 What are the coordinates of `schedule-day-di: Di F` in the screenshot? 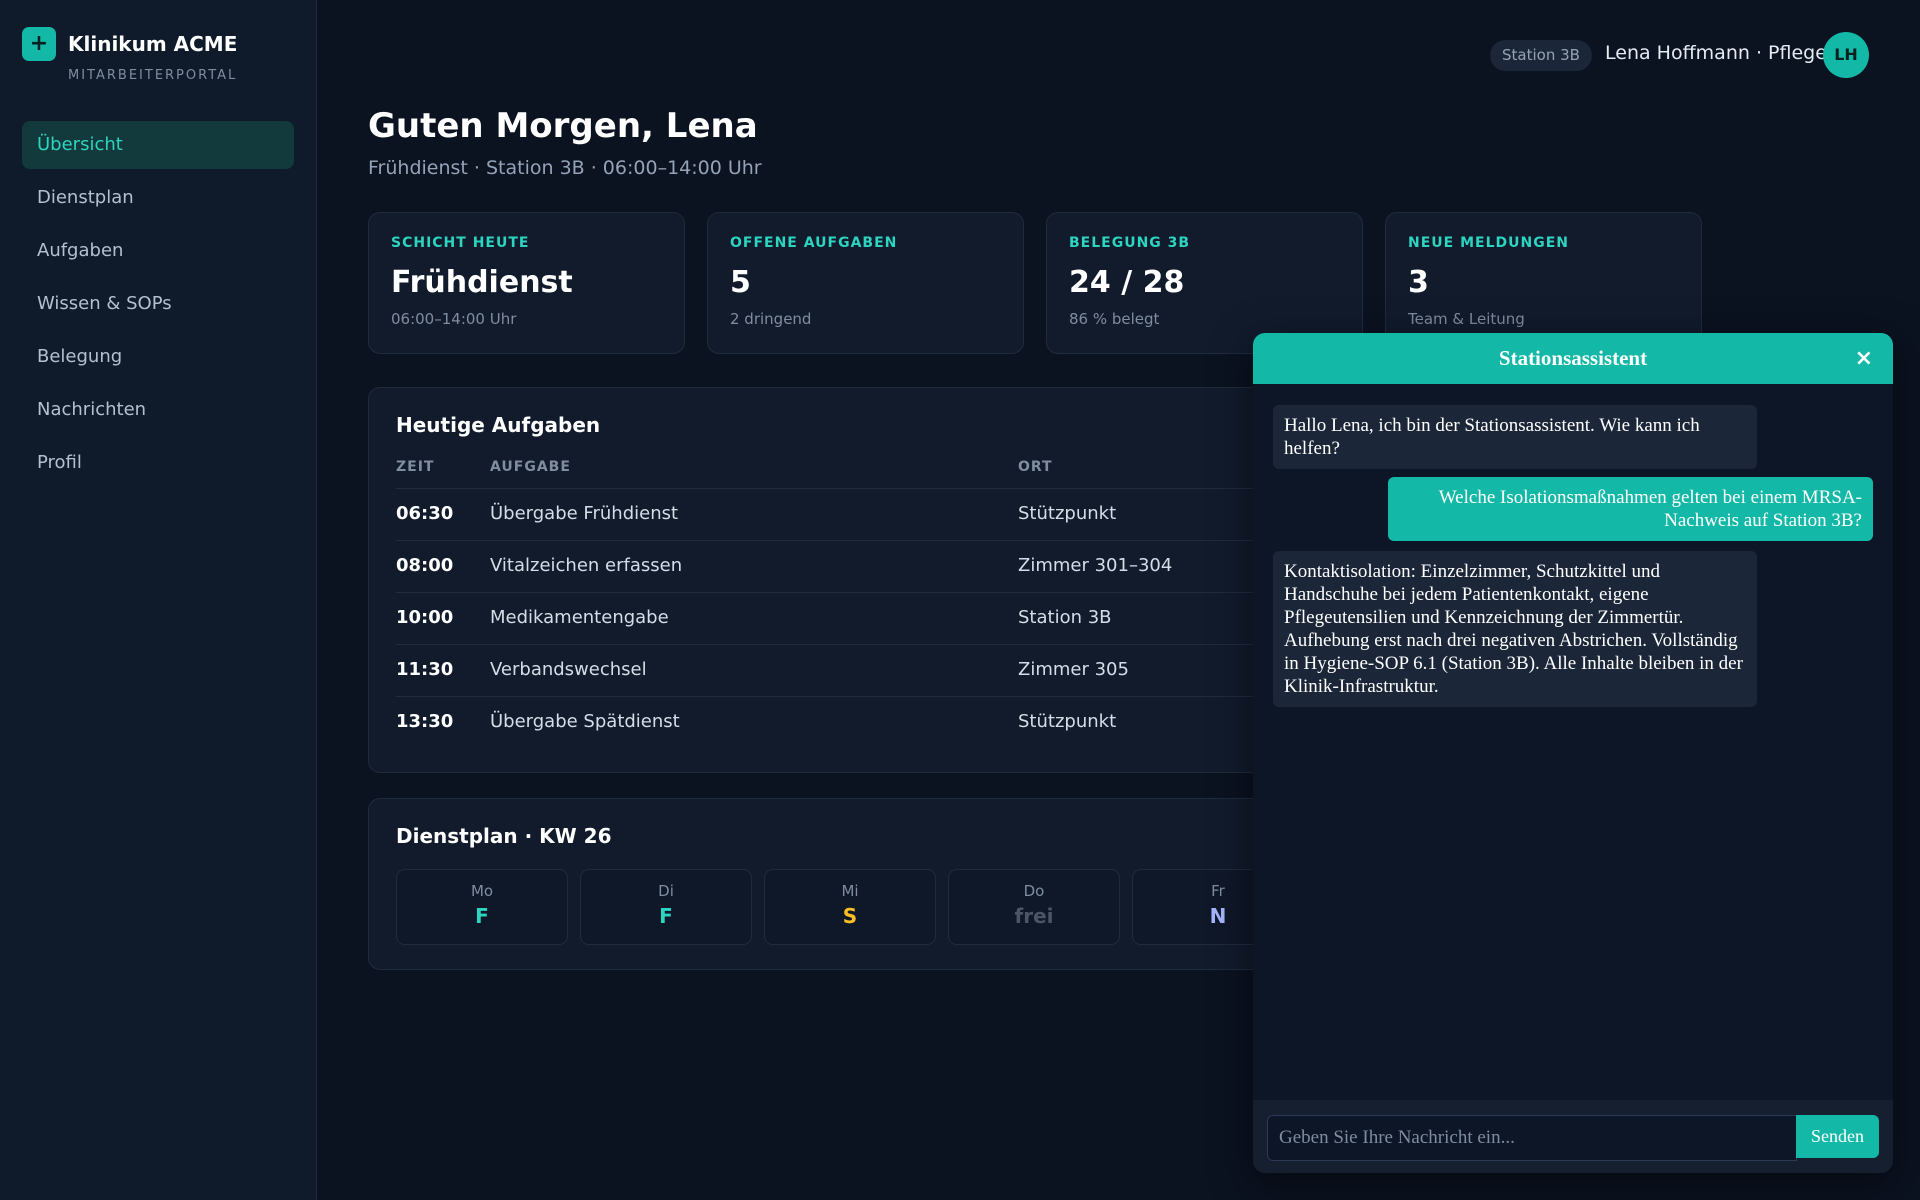 It's located at (666, 907).